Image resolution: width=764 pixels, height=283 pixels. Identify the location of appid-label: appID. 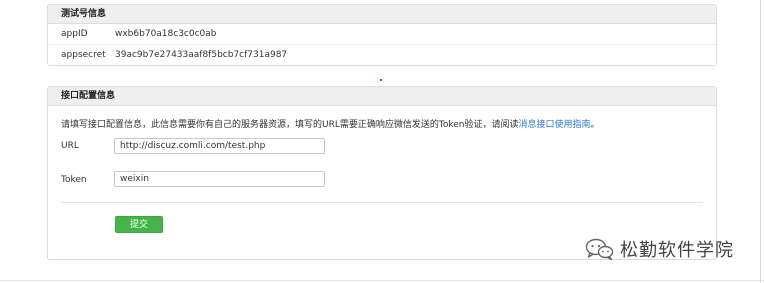
(74, 34).